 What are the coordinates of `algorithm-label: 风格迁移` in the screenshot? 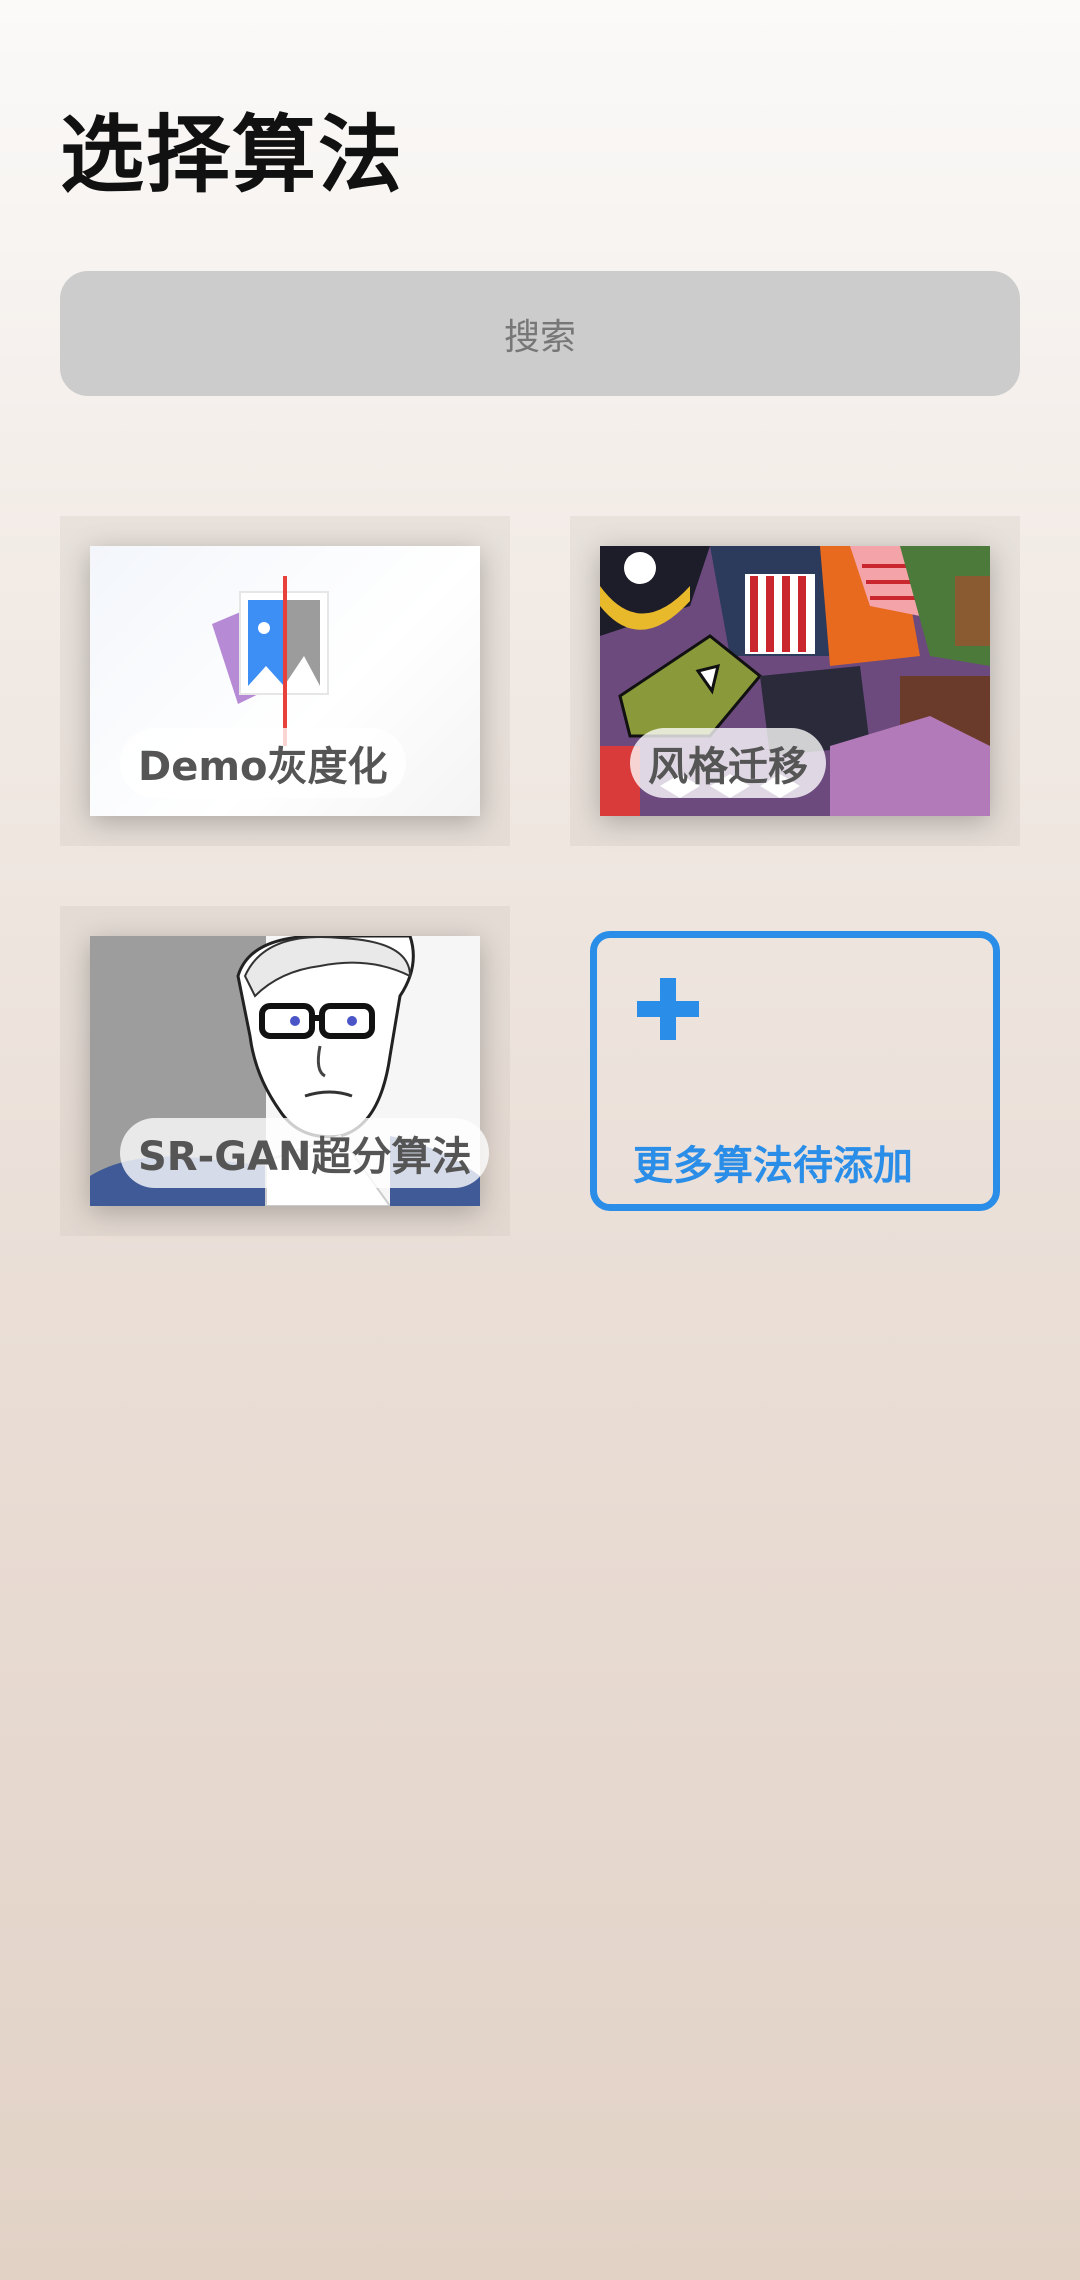 It's located at (728, 763).